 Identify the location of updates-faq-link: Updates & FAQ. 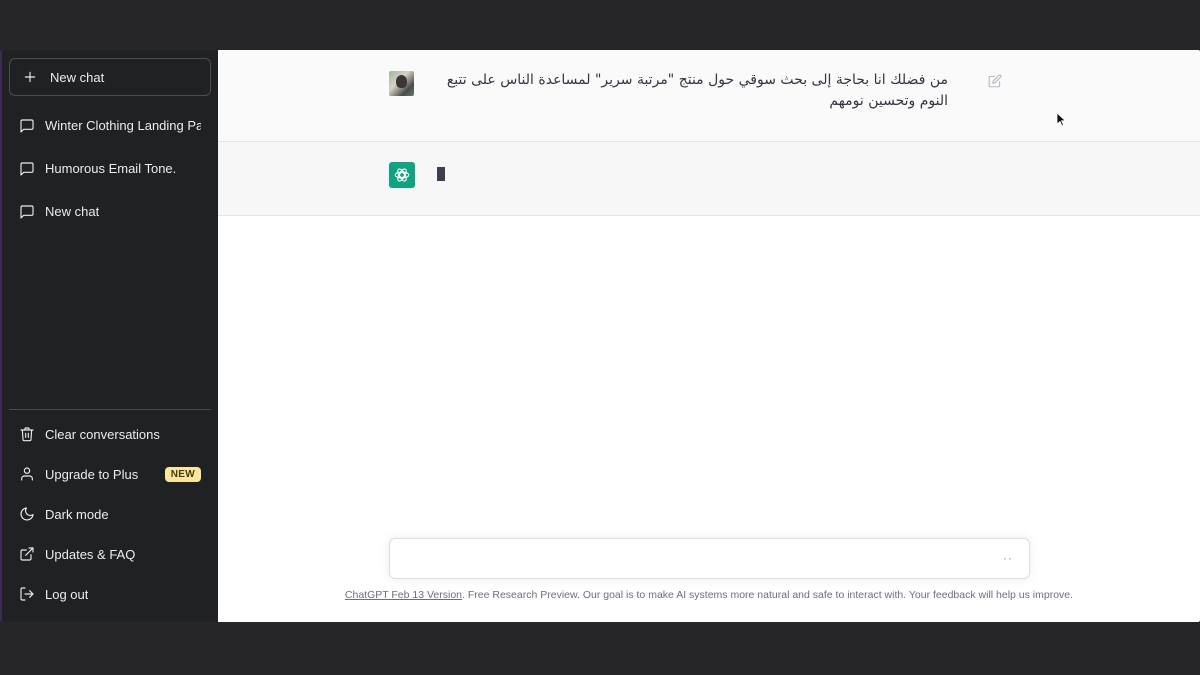
(110, 554).